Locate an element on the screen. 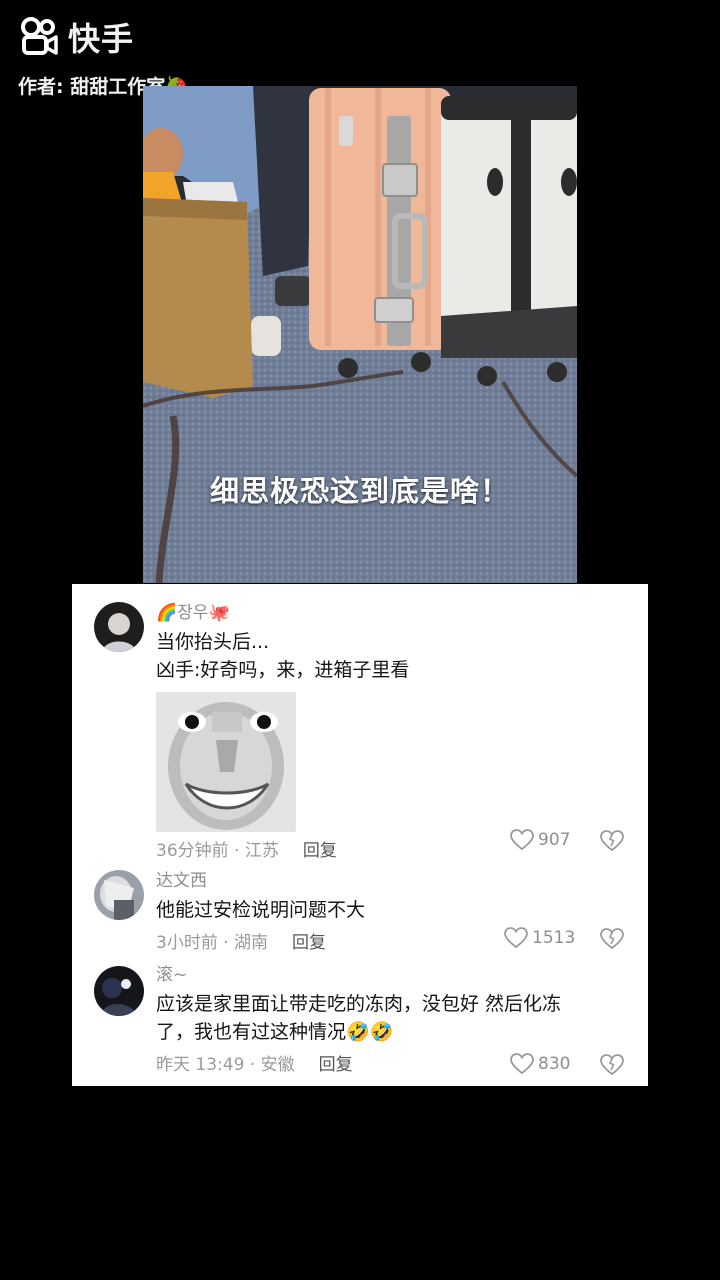 Image resolution: width=720 pixels, height=1280 pixels. kuaishou-logo: 快手 is located at coordinates (76, 37).